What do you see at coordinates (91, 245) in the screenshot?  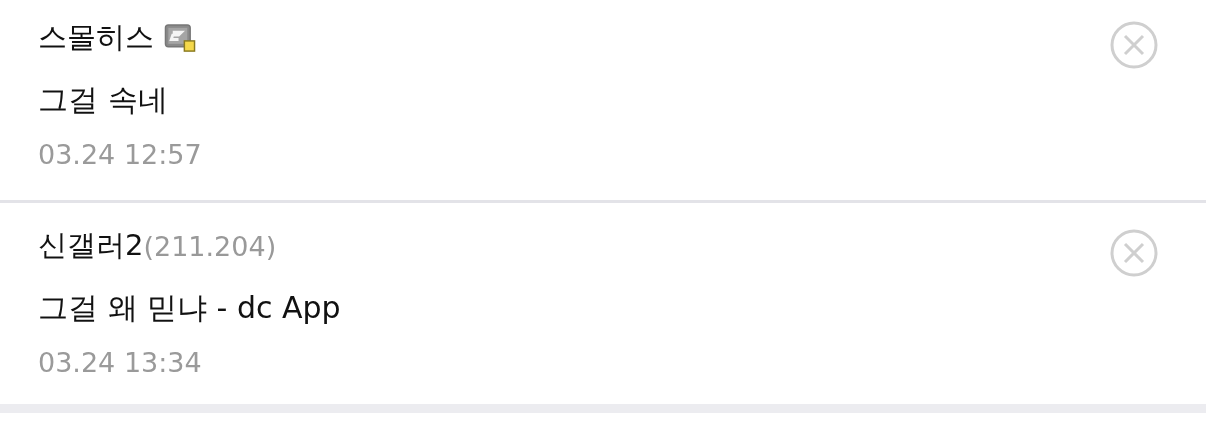 I see `author-name: 신갤러2` at bounding box center [91, 245].